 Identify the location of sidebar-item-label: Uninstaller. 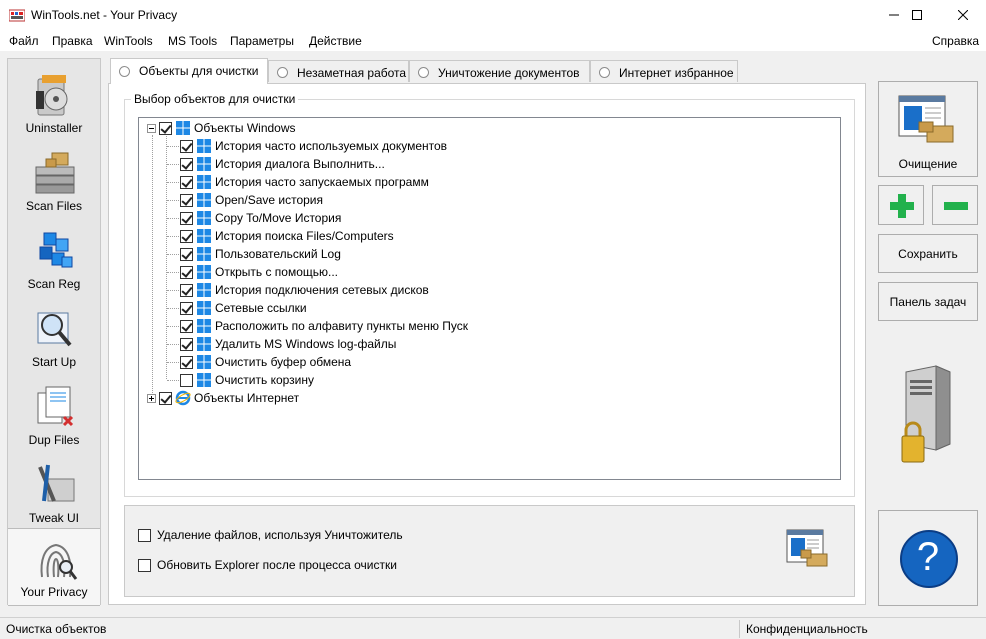
(54, 128).